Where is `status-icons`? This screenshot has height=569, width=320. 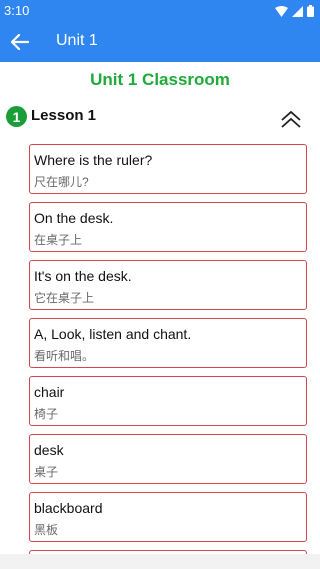 status-icons is located at coordinates (294, 11).